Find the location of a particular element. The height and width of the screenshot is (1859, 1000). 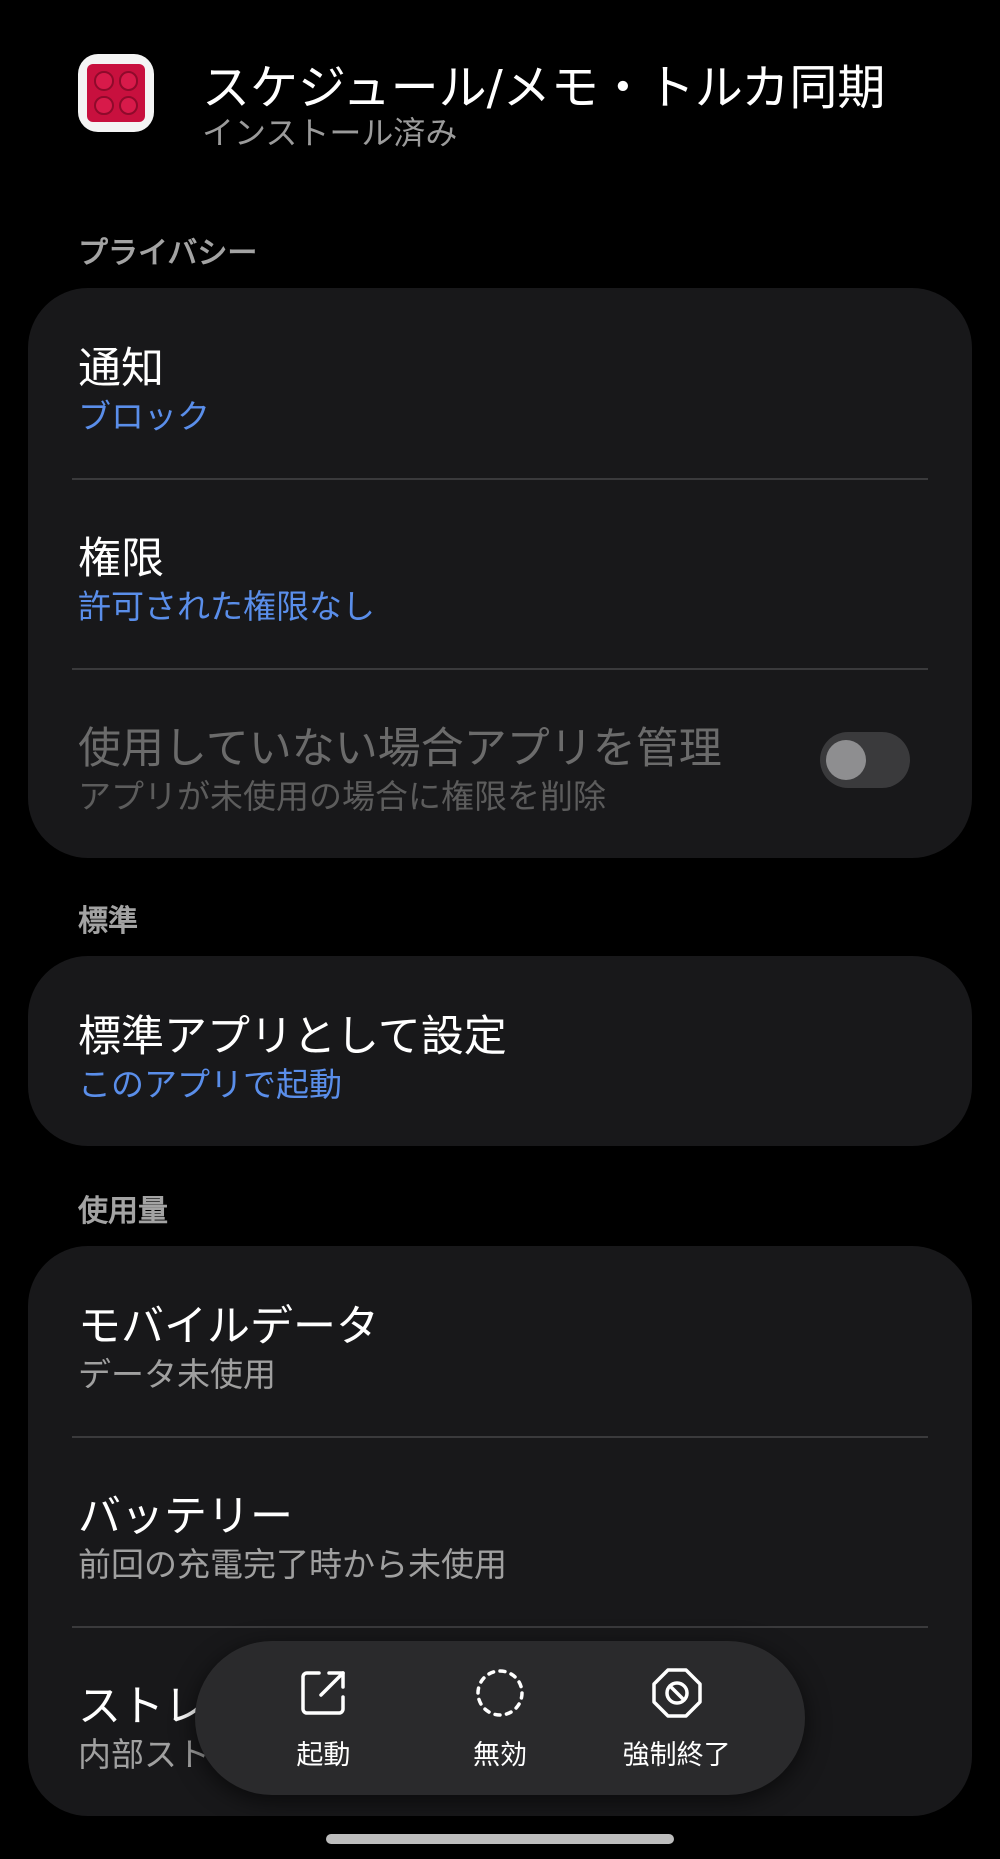

open-external-icon is located at coordinates (323, 1692).